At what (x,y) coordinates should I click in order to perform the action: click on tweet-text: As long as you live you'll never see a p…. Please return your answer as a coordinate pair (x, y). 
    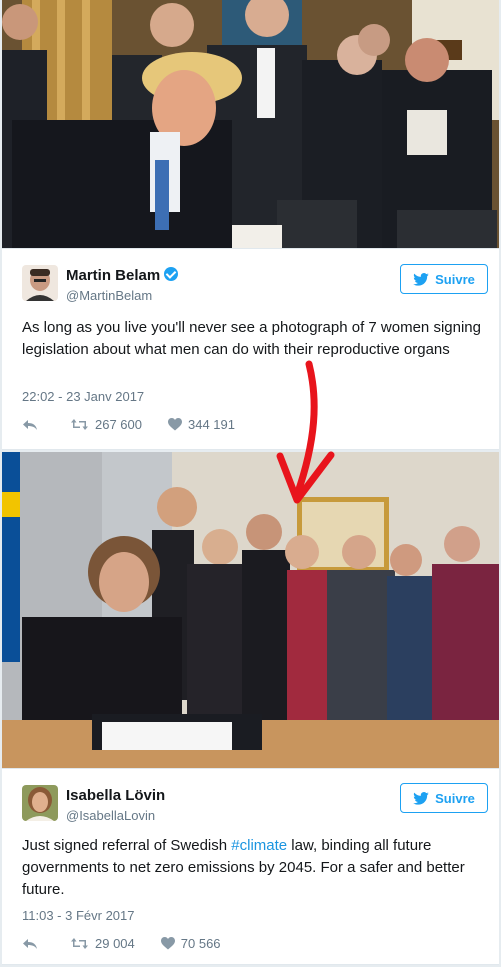
    Looking at the image, I should click on (251, 338).